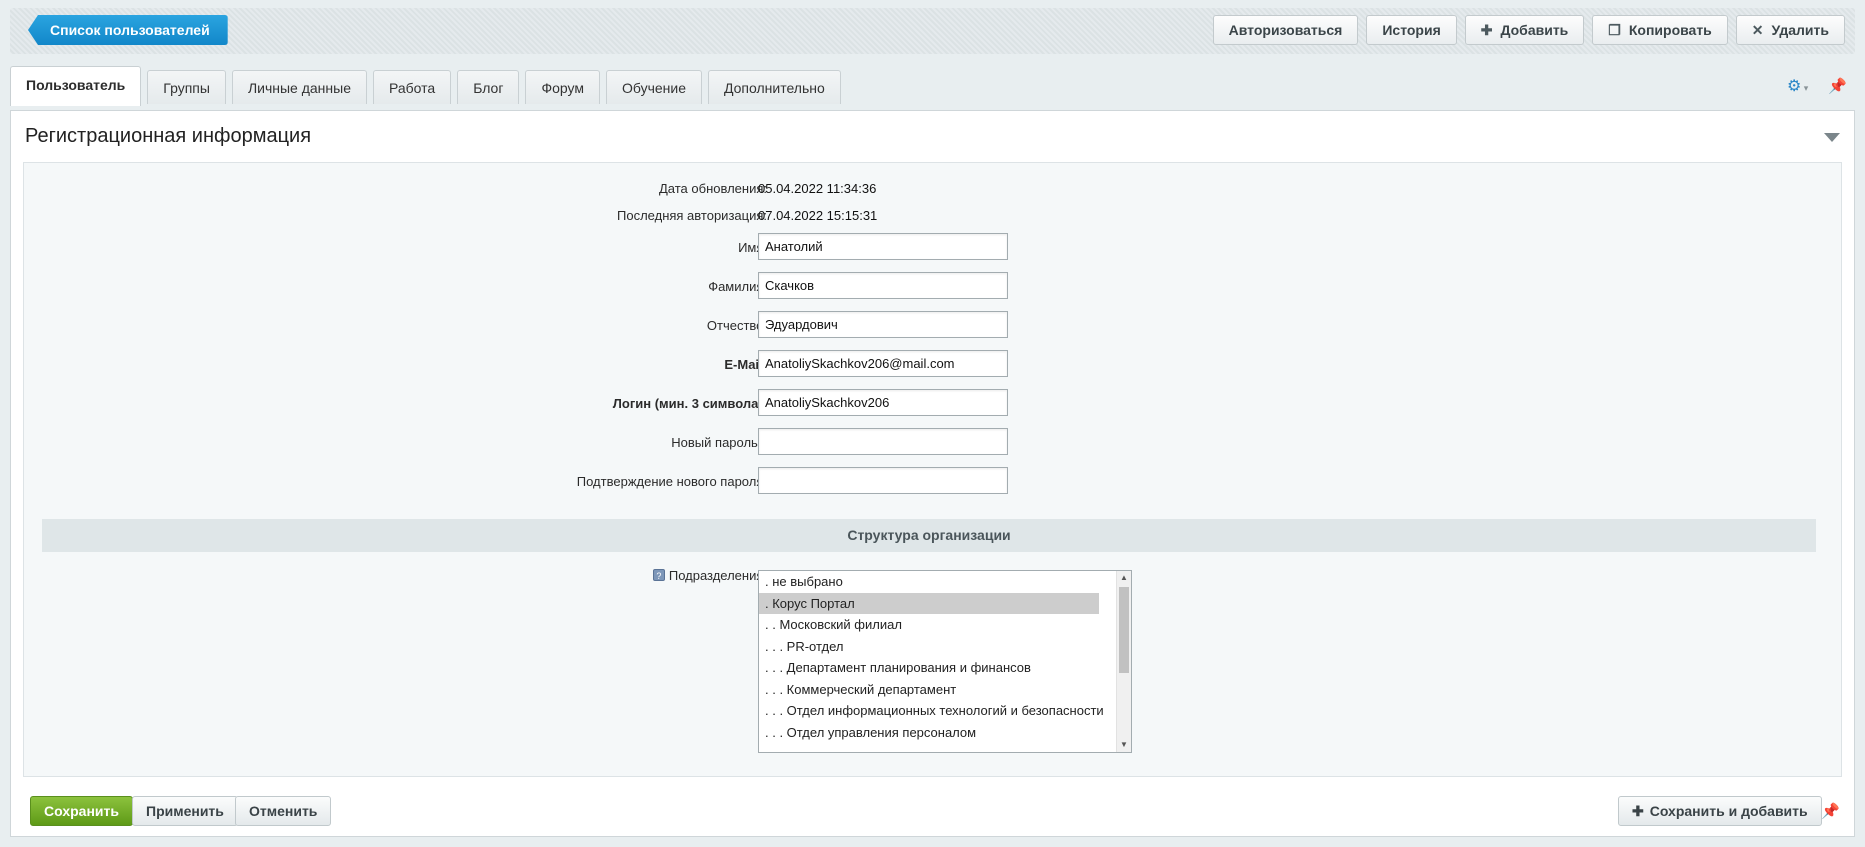  What do you see at coordinates (76, 86) in the screenshot?
I see `tab-user: Пользователь` at bounding box center [76, 86].